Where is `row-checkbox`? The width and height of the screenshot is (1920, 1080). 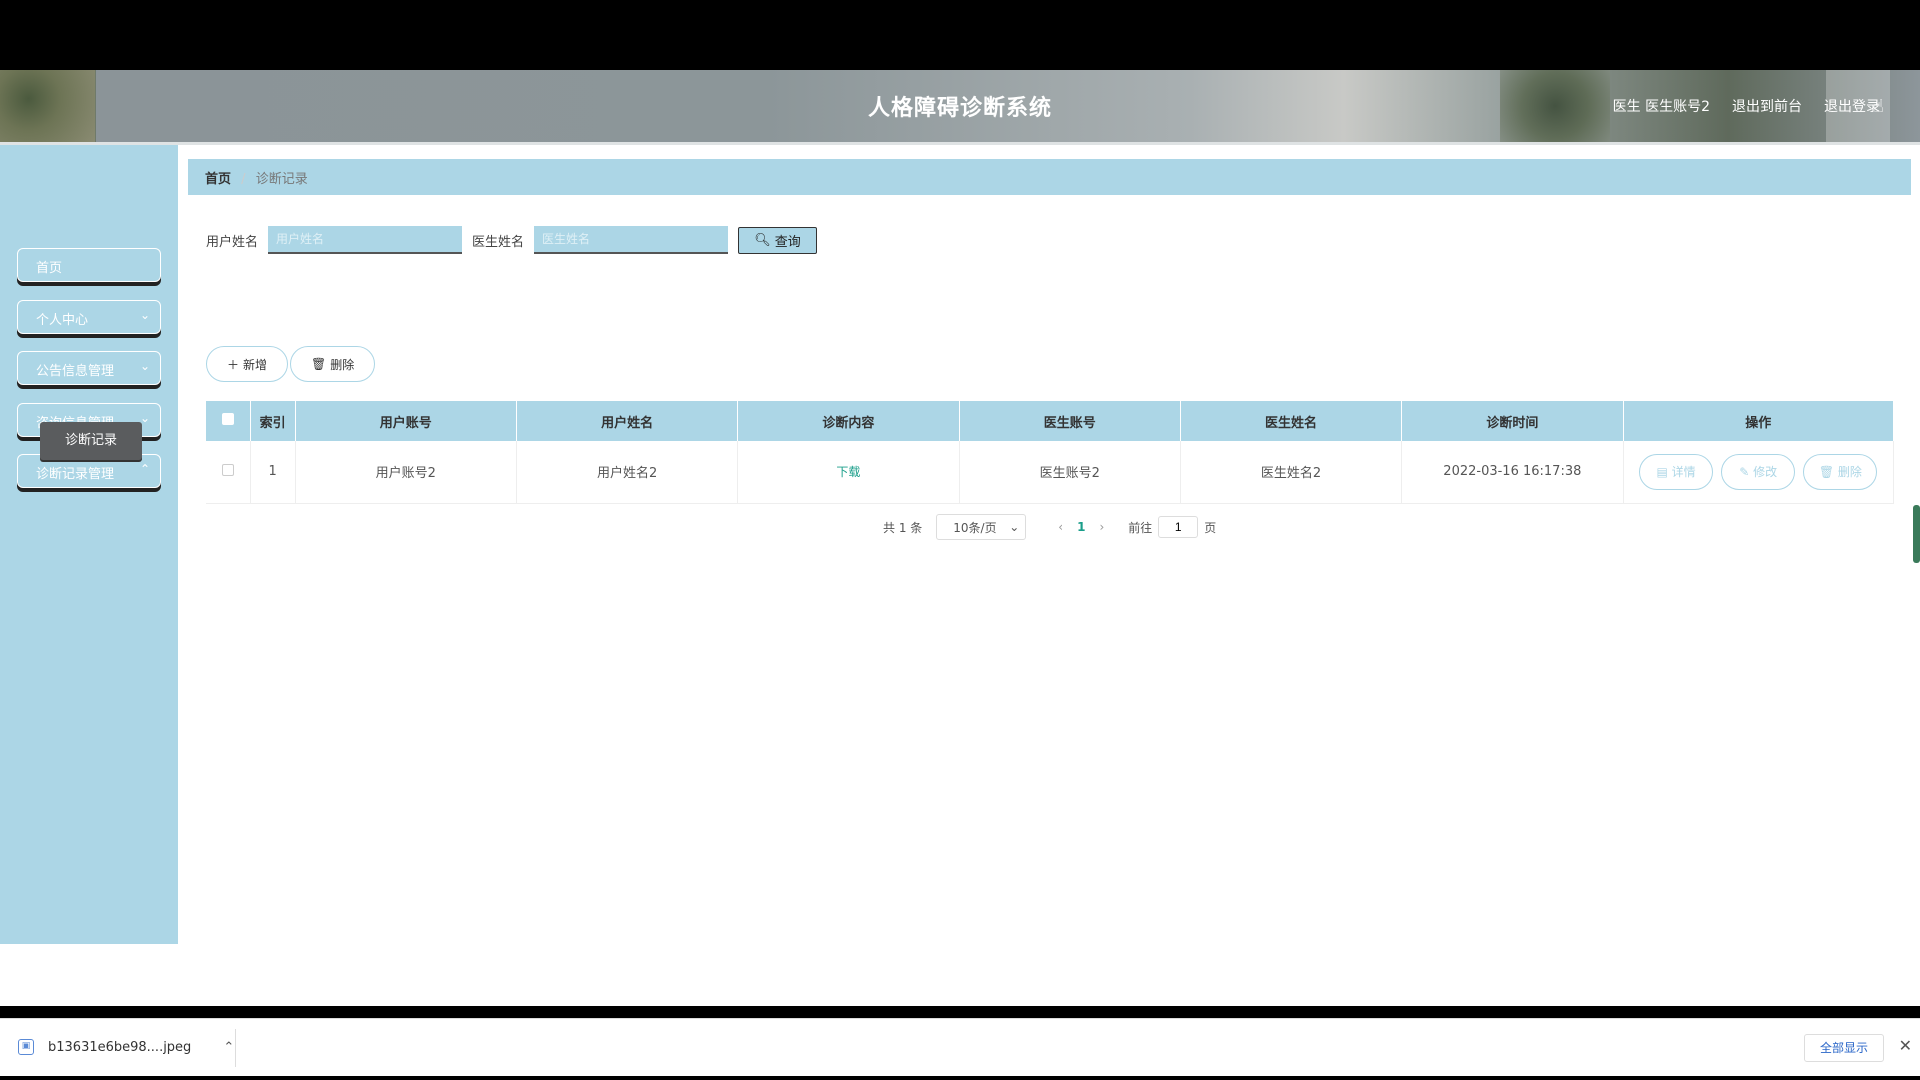
row-checkbox is located at coordinates (227, 469).